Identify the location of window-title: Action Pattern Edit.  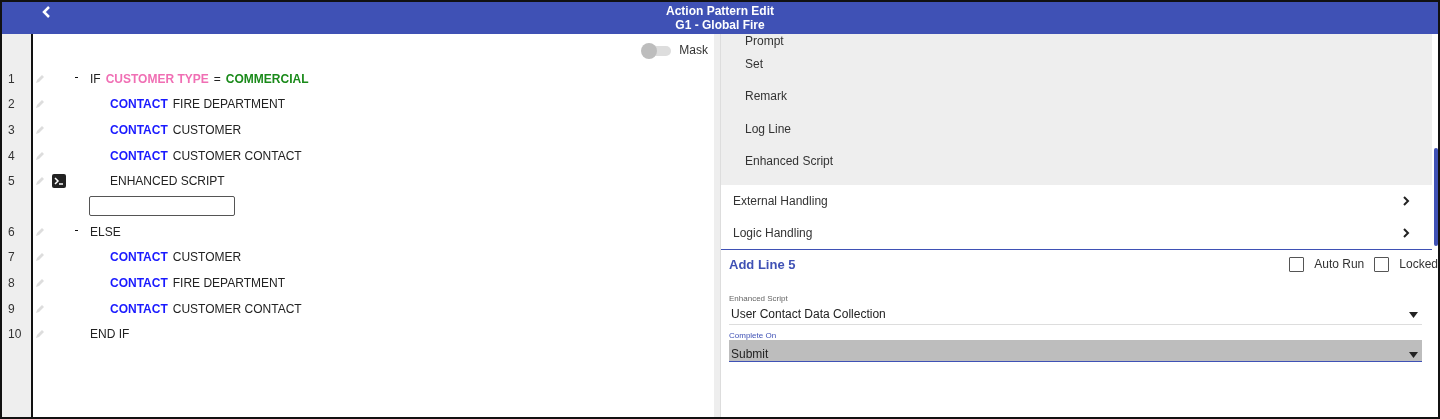
(720, 11).